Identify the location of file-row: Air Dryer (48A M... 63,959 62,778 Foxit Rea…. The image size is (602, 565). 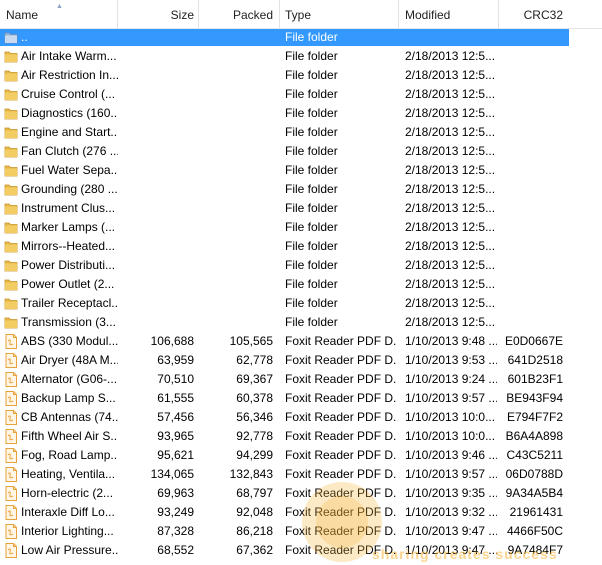
(301, 360).